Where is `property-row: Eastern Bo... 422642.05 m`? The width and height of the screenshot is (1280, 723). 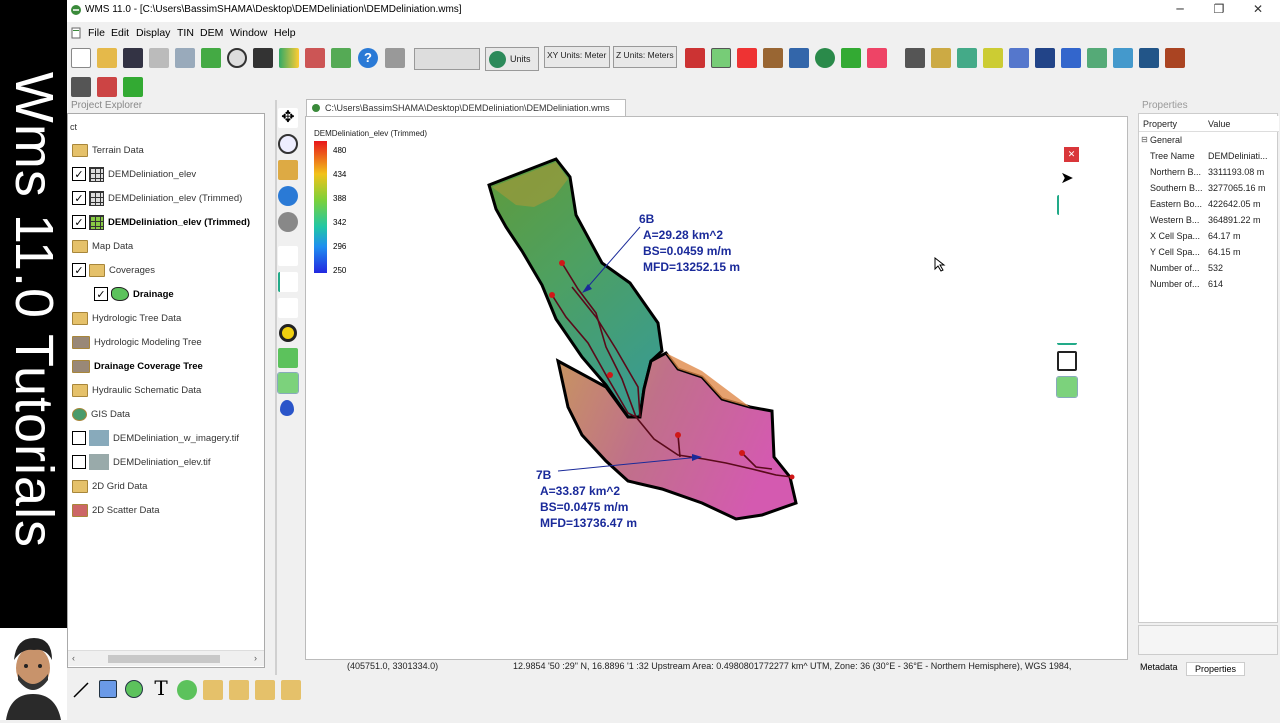 property-row: Eastern Bo... 422642.05 m is located at coordinates (1209, 204).